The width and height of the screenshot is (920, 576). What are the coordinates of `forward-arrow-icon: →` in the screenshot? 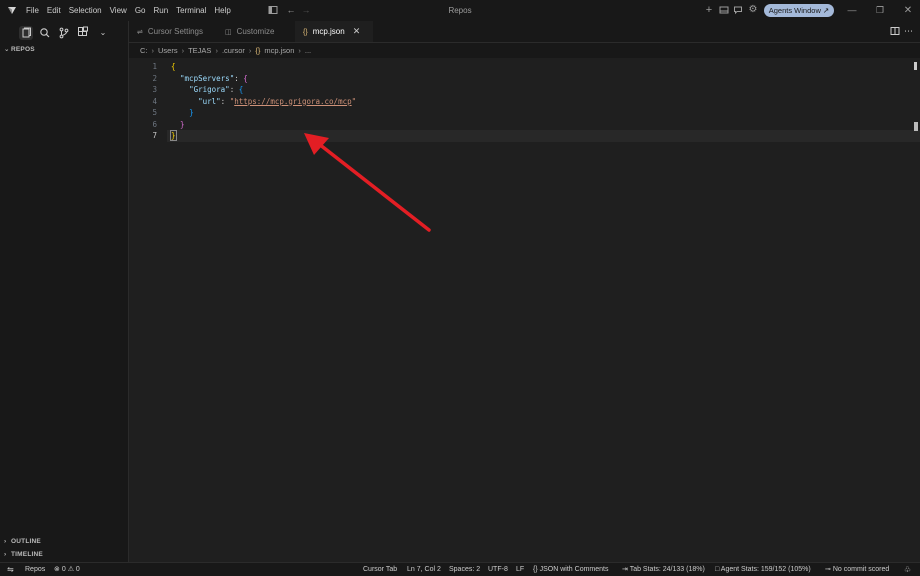 It's located at (306, 10).